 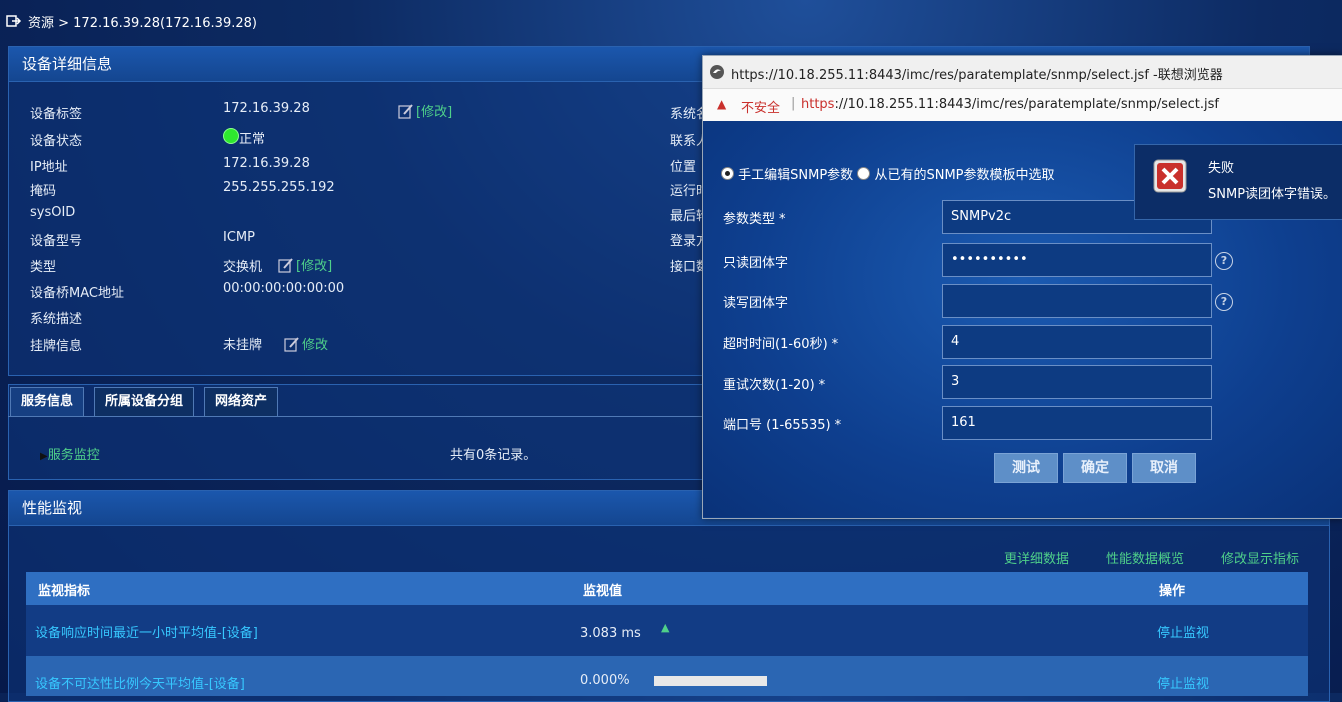 What do you see at coordinates (56, 346) in the screenshot?
I see `label-tag-info: 挂牌信息` at bounding box center [56, 346].